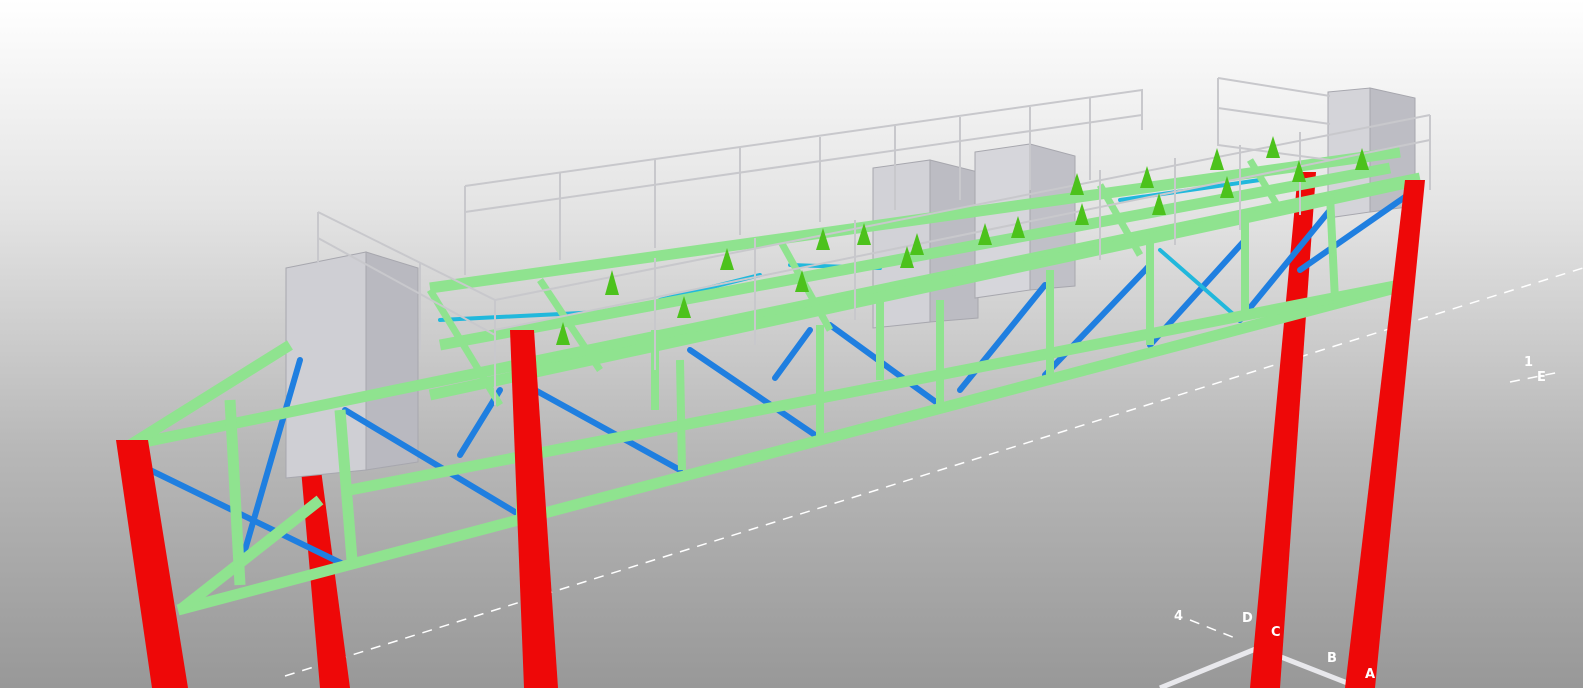  I want to click on grid-label-a: A, so click(1370, 674).